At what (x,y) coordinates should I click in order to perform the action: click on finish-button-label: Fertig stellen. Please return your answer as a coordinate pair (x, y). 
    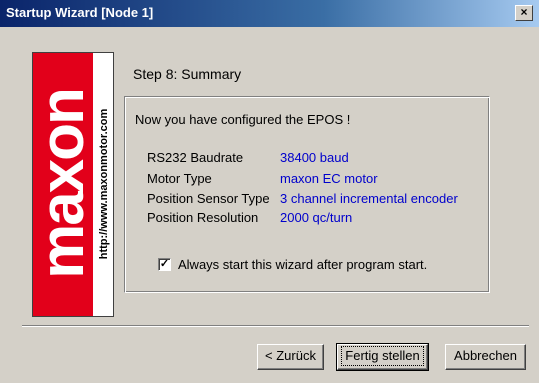
    Looking at the image, I should click on (382, 356).